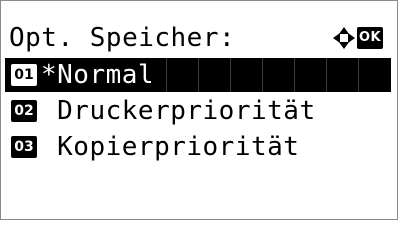  Describe the element at coordinates (198, 75) in the screenshot. I see `menu-item-normal: 01 *Normal` at that location.